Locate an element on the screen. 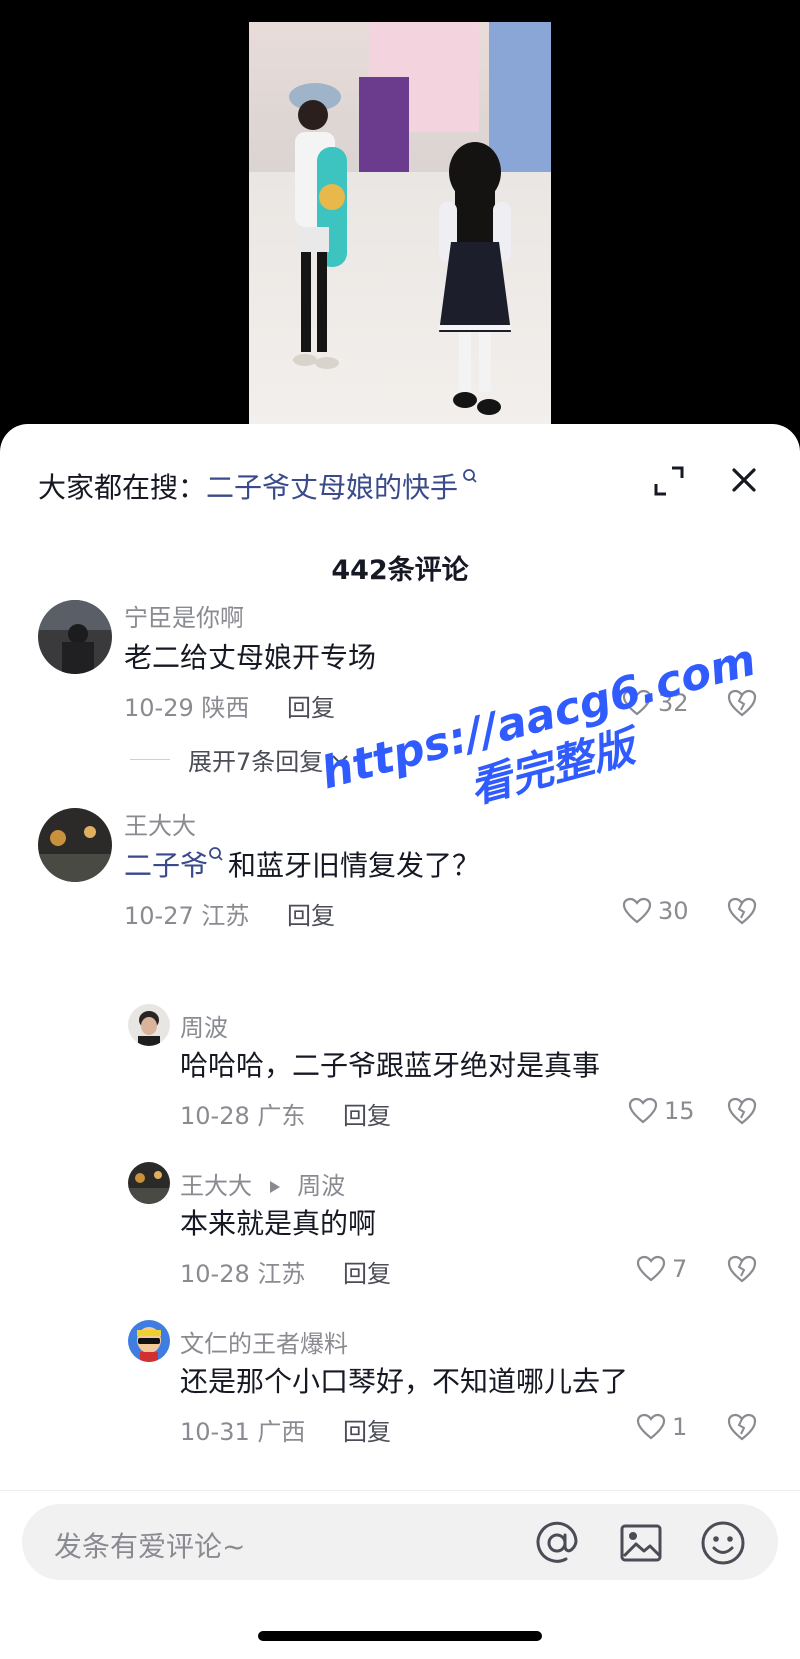 This screenshot has height=1659, width=800. search-suggestion-keyword: 二子爷丈母娘的快手 is located at coordinates (332, 487).